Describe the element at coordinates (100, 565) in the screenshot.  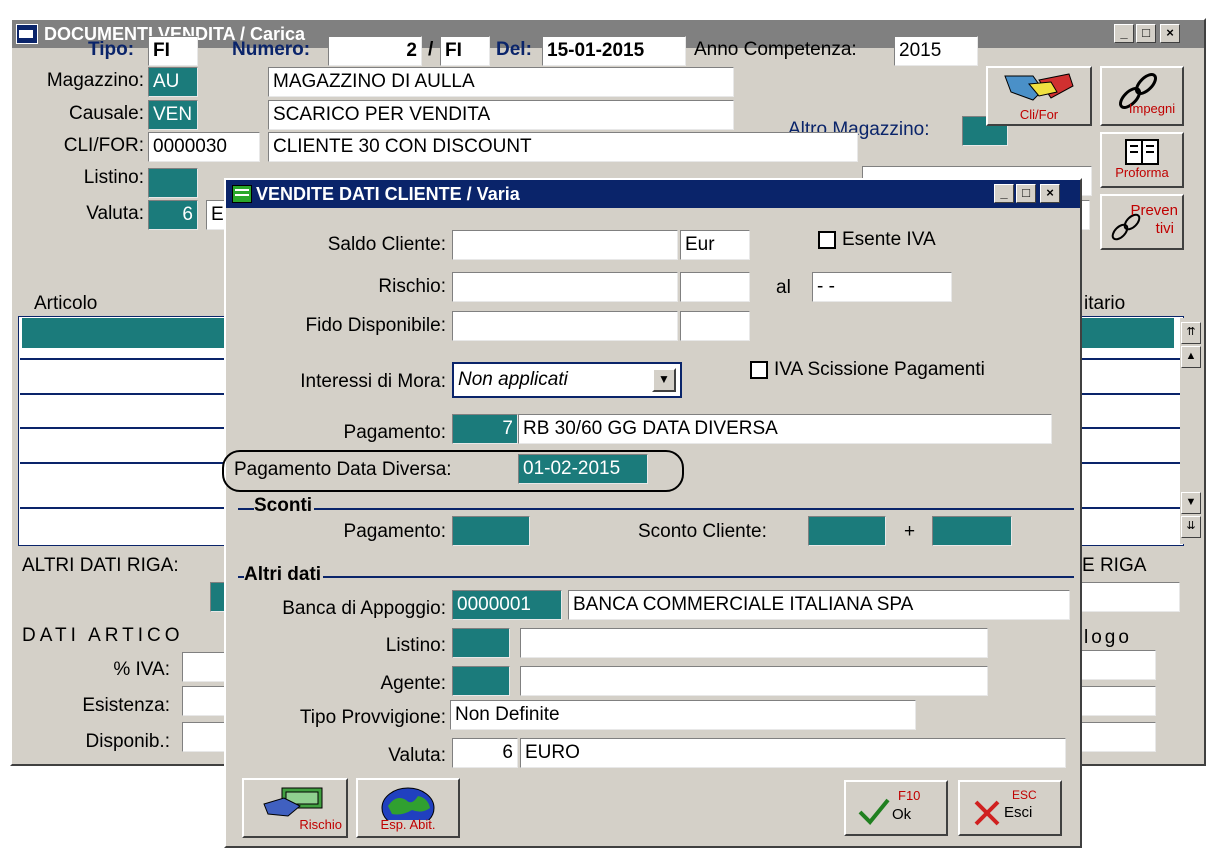
I see `altri-dati-riga-label: ALTRI DATI RIGA:` at that location.